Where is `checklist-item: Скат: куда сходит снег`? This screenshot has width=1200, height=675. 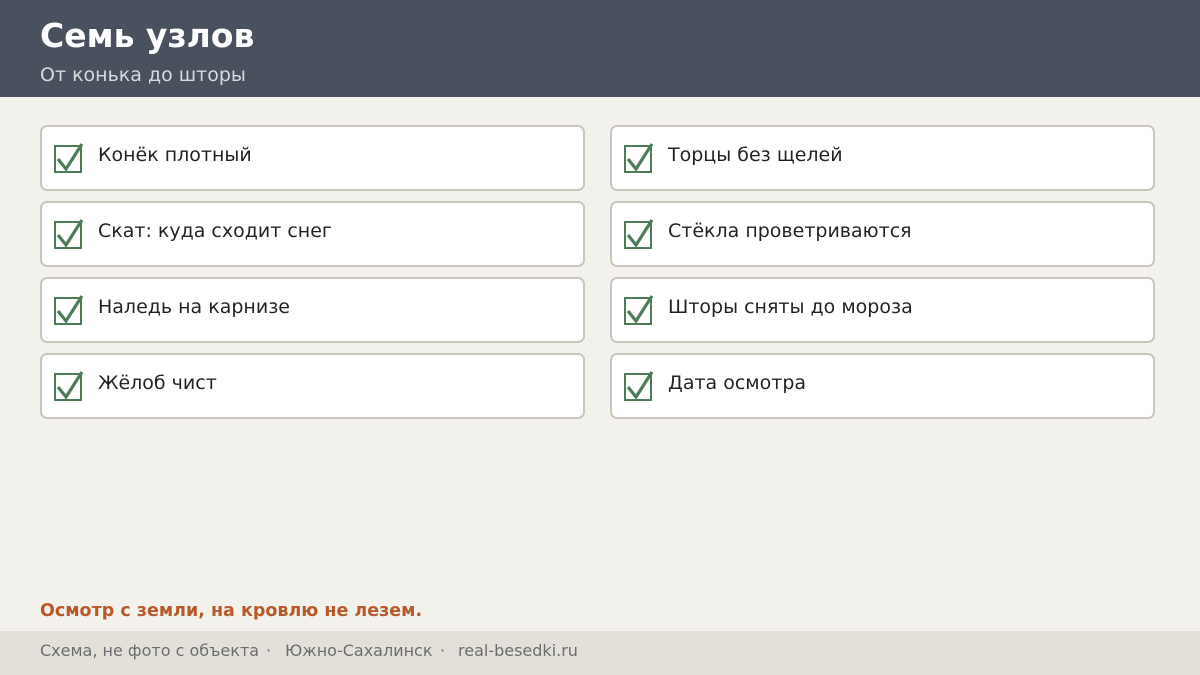 checklist-item: Скат: куда сходит снег is located at coordinates (312, 234).